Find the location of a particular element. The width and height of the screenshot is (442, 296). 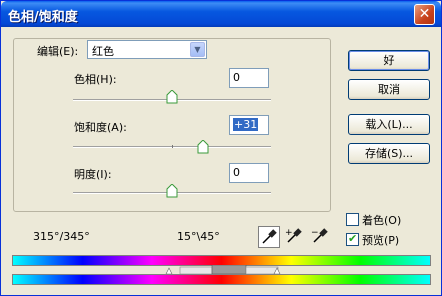

eyedropper-minus-icon: − is located at coordinates (319, 235).